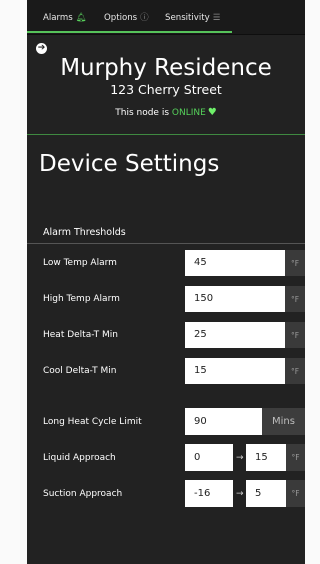  Describe the element at coordinates (295, 371) in the screenshot. I see `cool-delta-unit: °F` at that location.